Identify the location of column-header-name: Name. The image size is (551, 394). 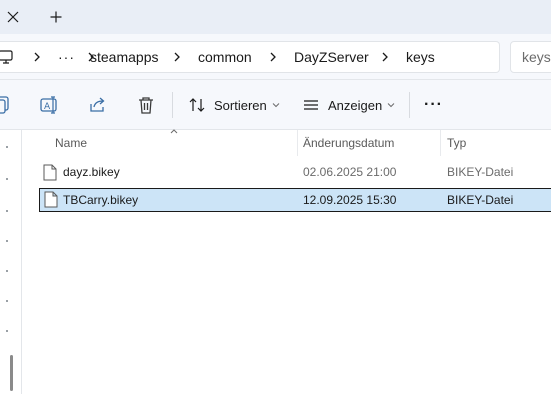
(71, 143).